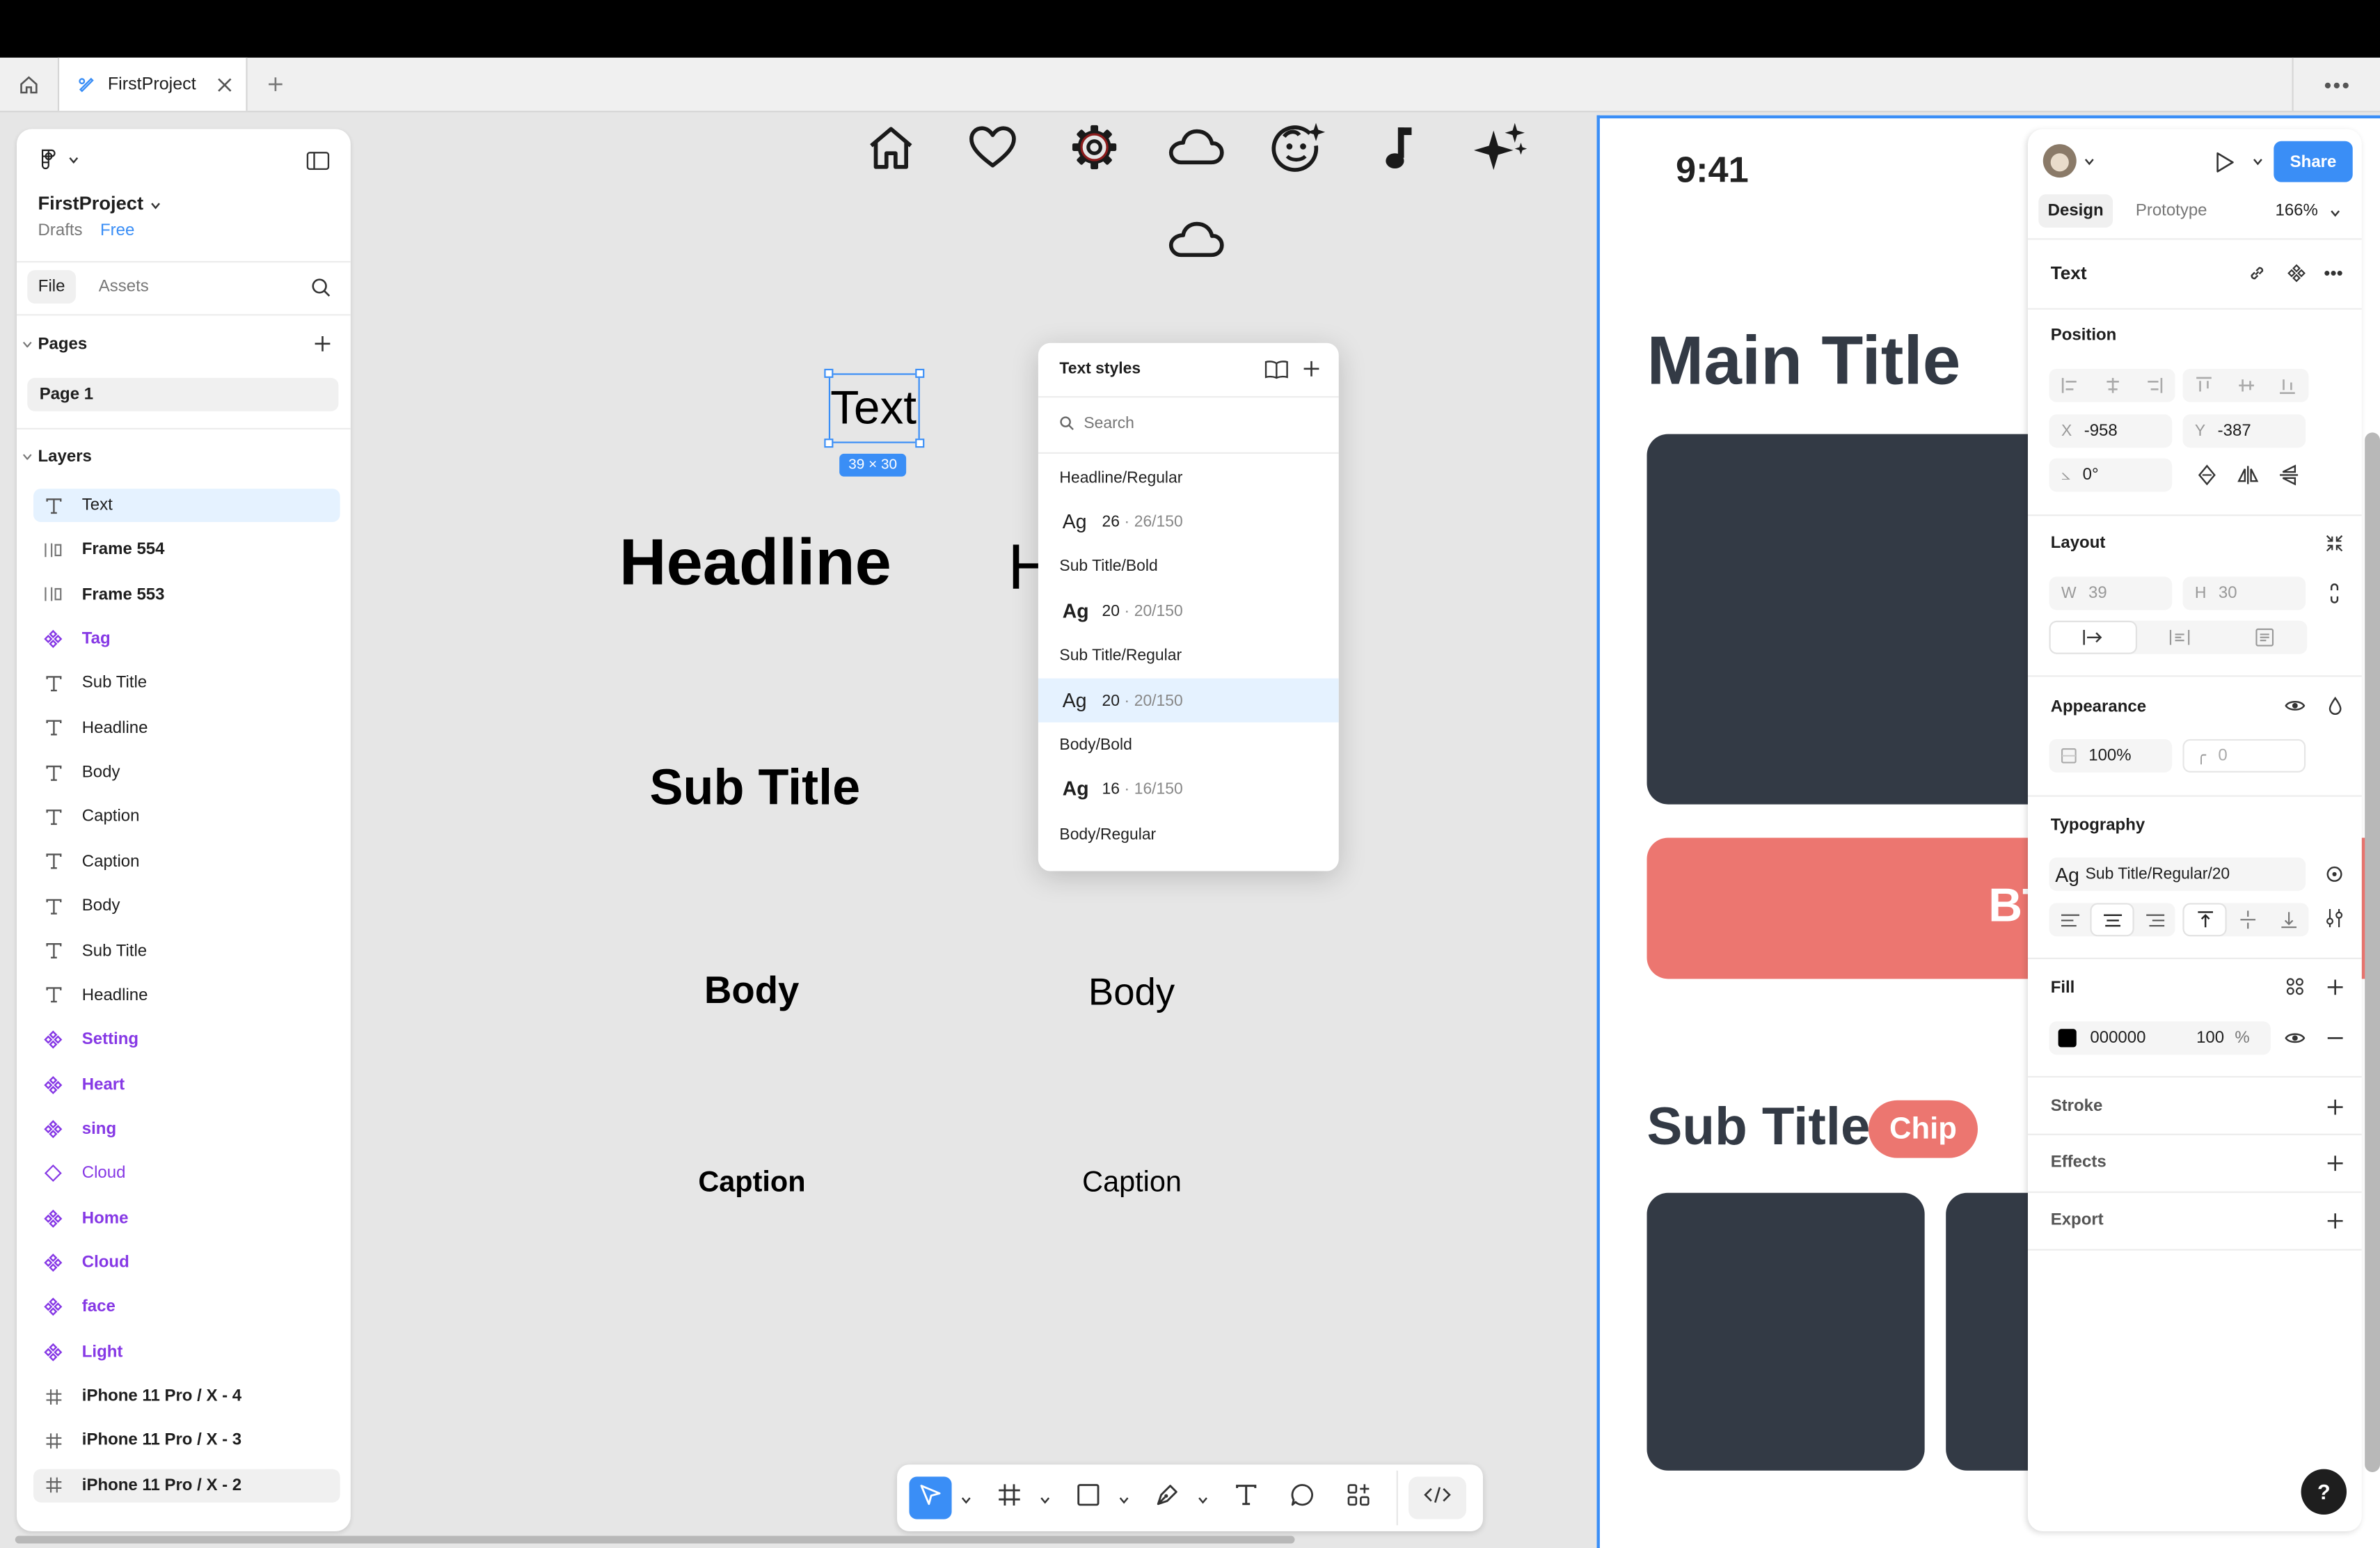  I want to click on headline-bold-sample: Headline, so click(755, 564).